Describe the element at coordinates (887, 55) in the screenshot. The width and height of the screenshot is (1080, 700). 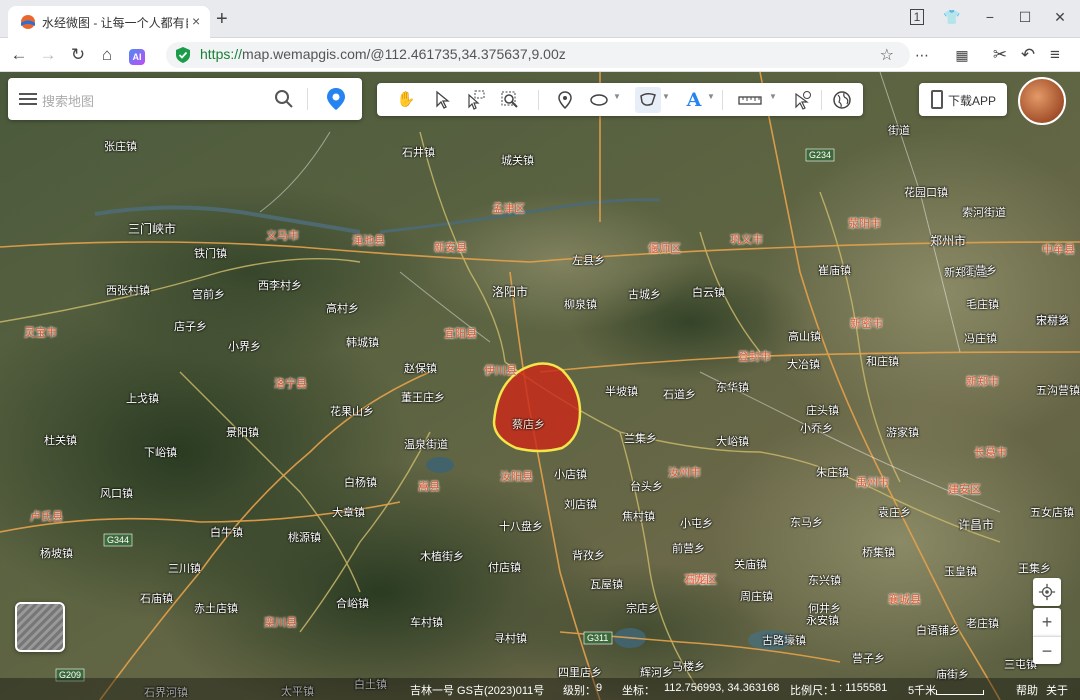
I see `bookmark-star-icon: ☆` at that location.